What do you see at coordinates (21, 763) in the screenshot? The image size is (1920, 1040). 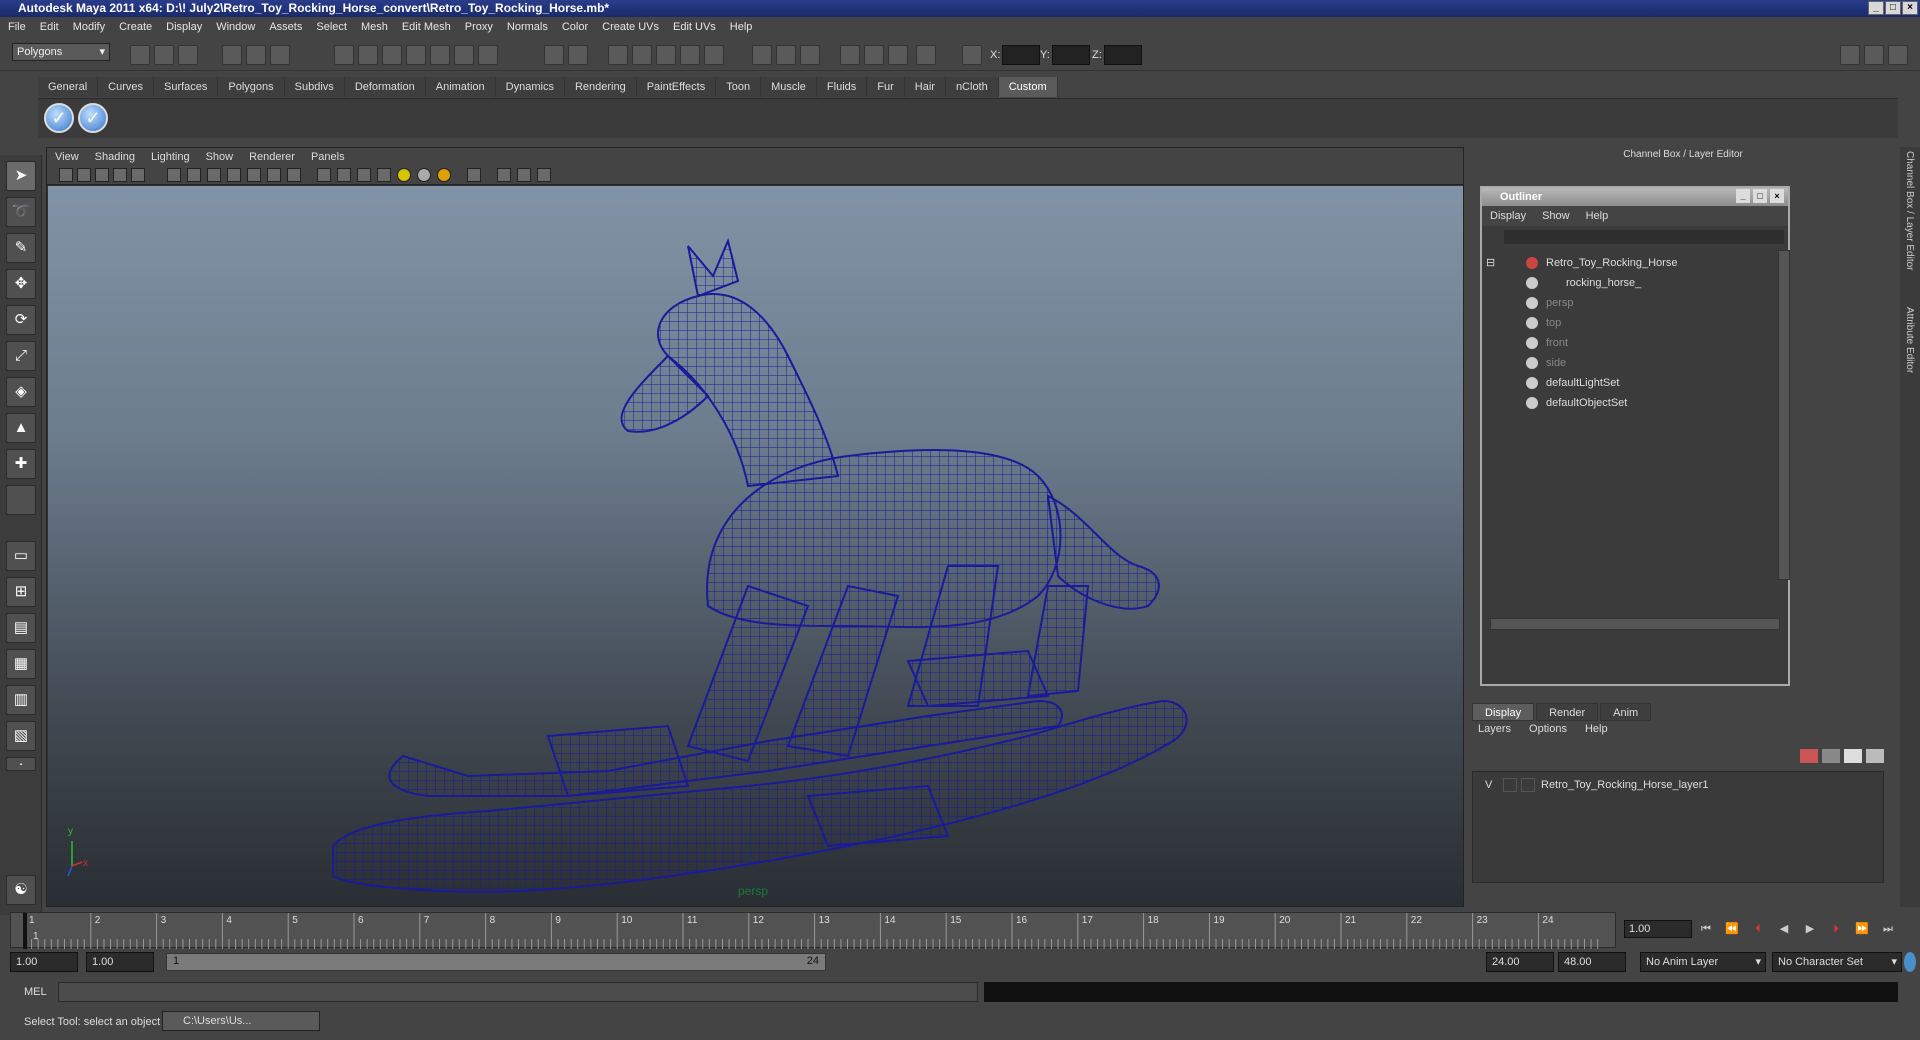 I see `layout-menu-icon: ·` at bounding box center [21, 763].